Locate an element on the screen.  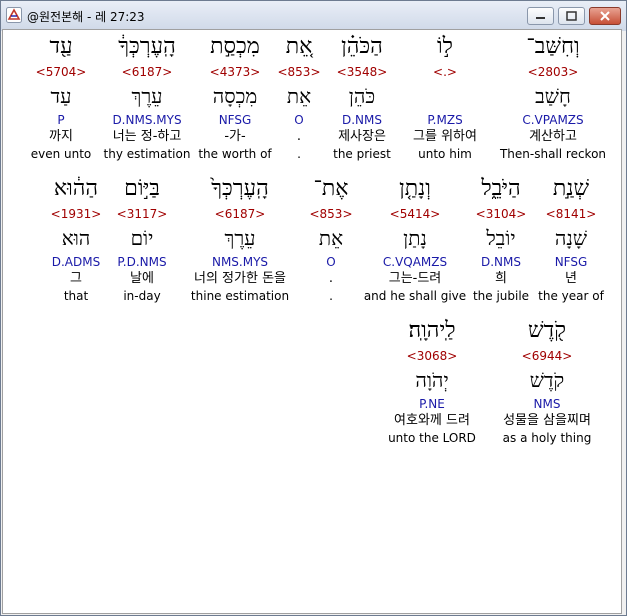
strong-number: <853> is located at coordinates (331, 214).